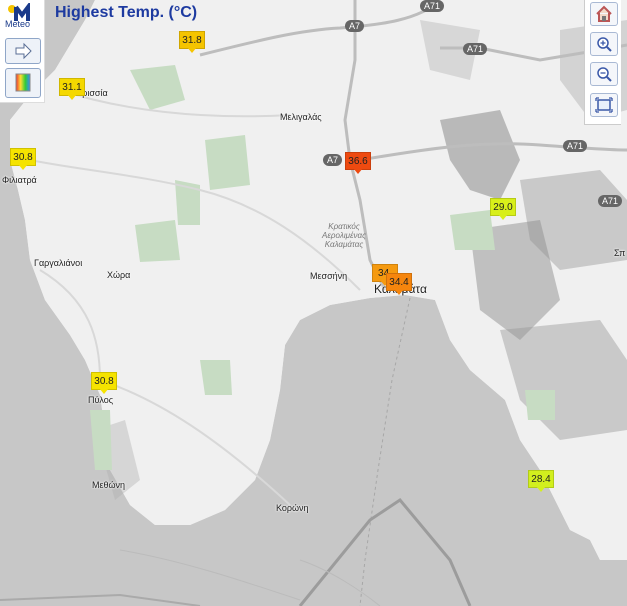 Image resolution: width=627 pixels, height=606 pixels. I want to click on home-button, so click(604, 14).